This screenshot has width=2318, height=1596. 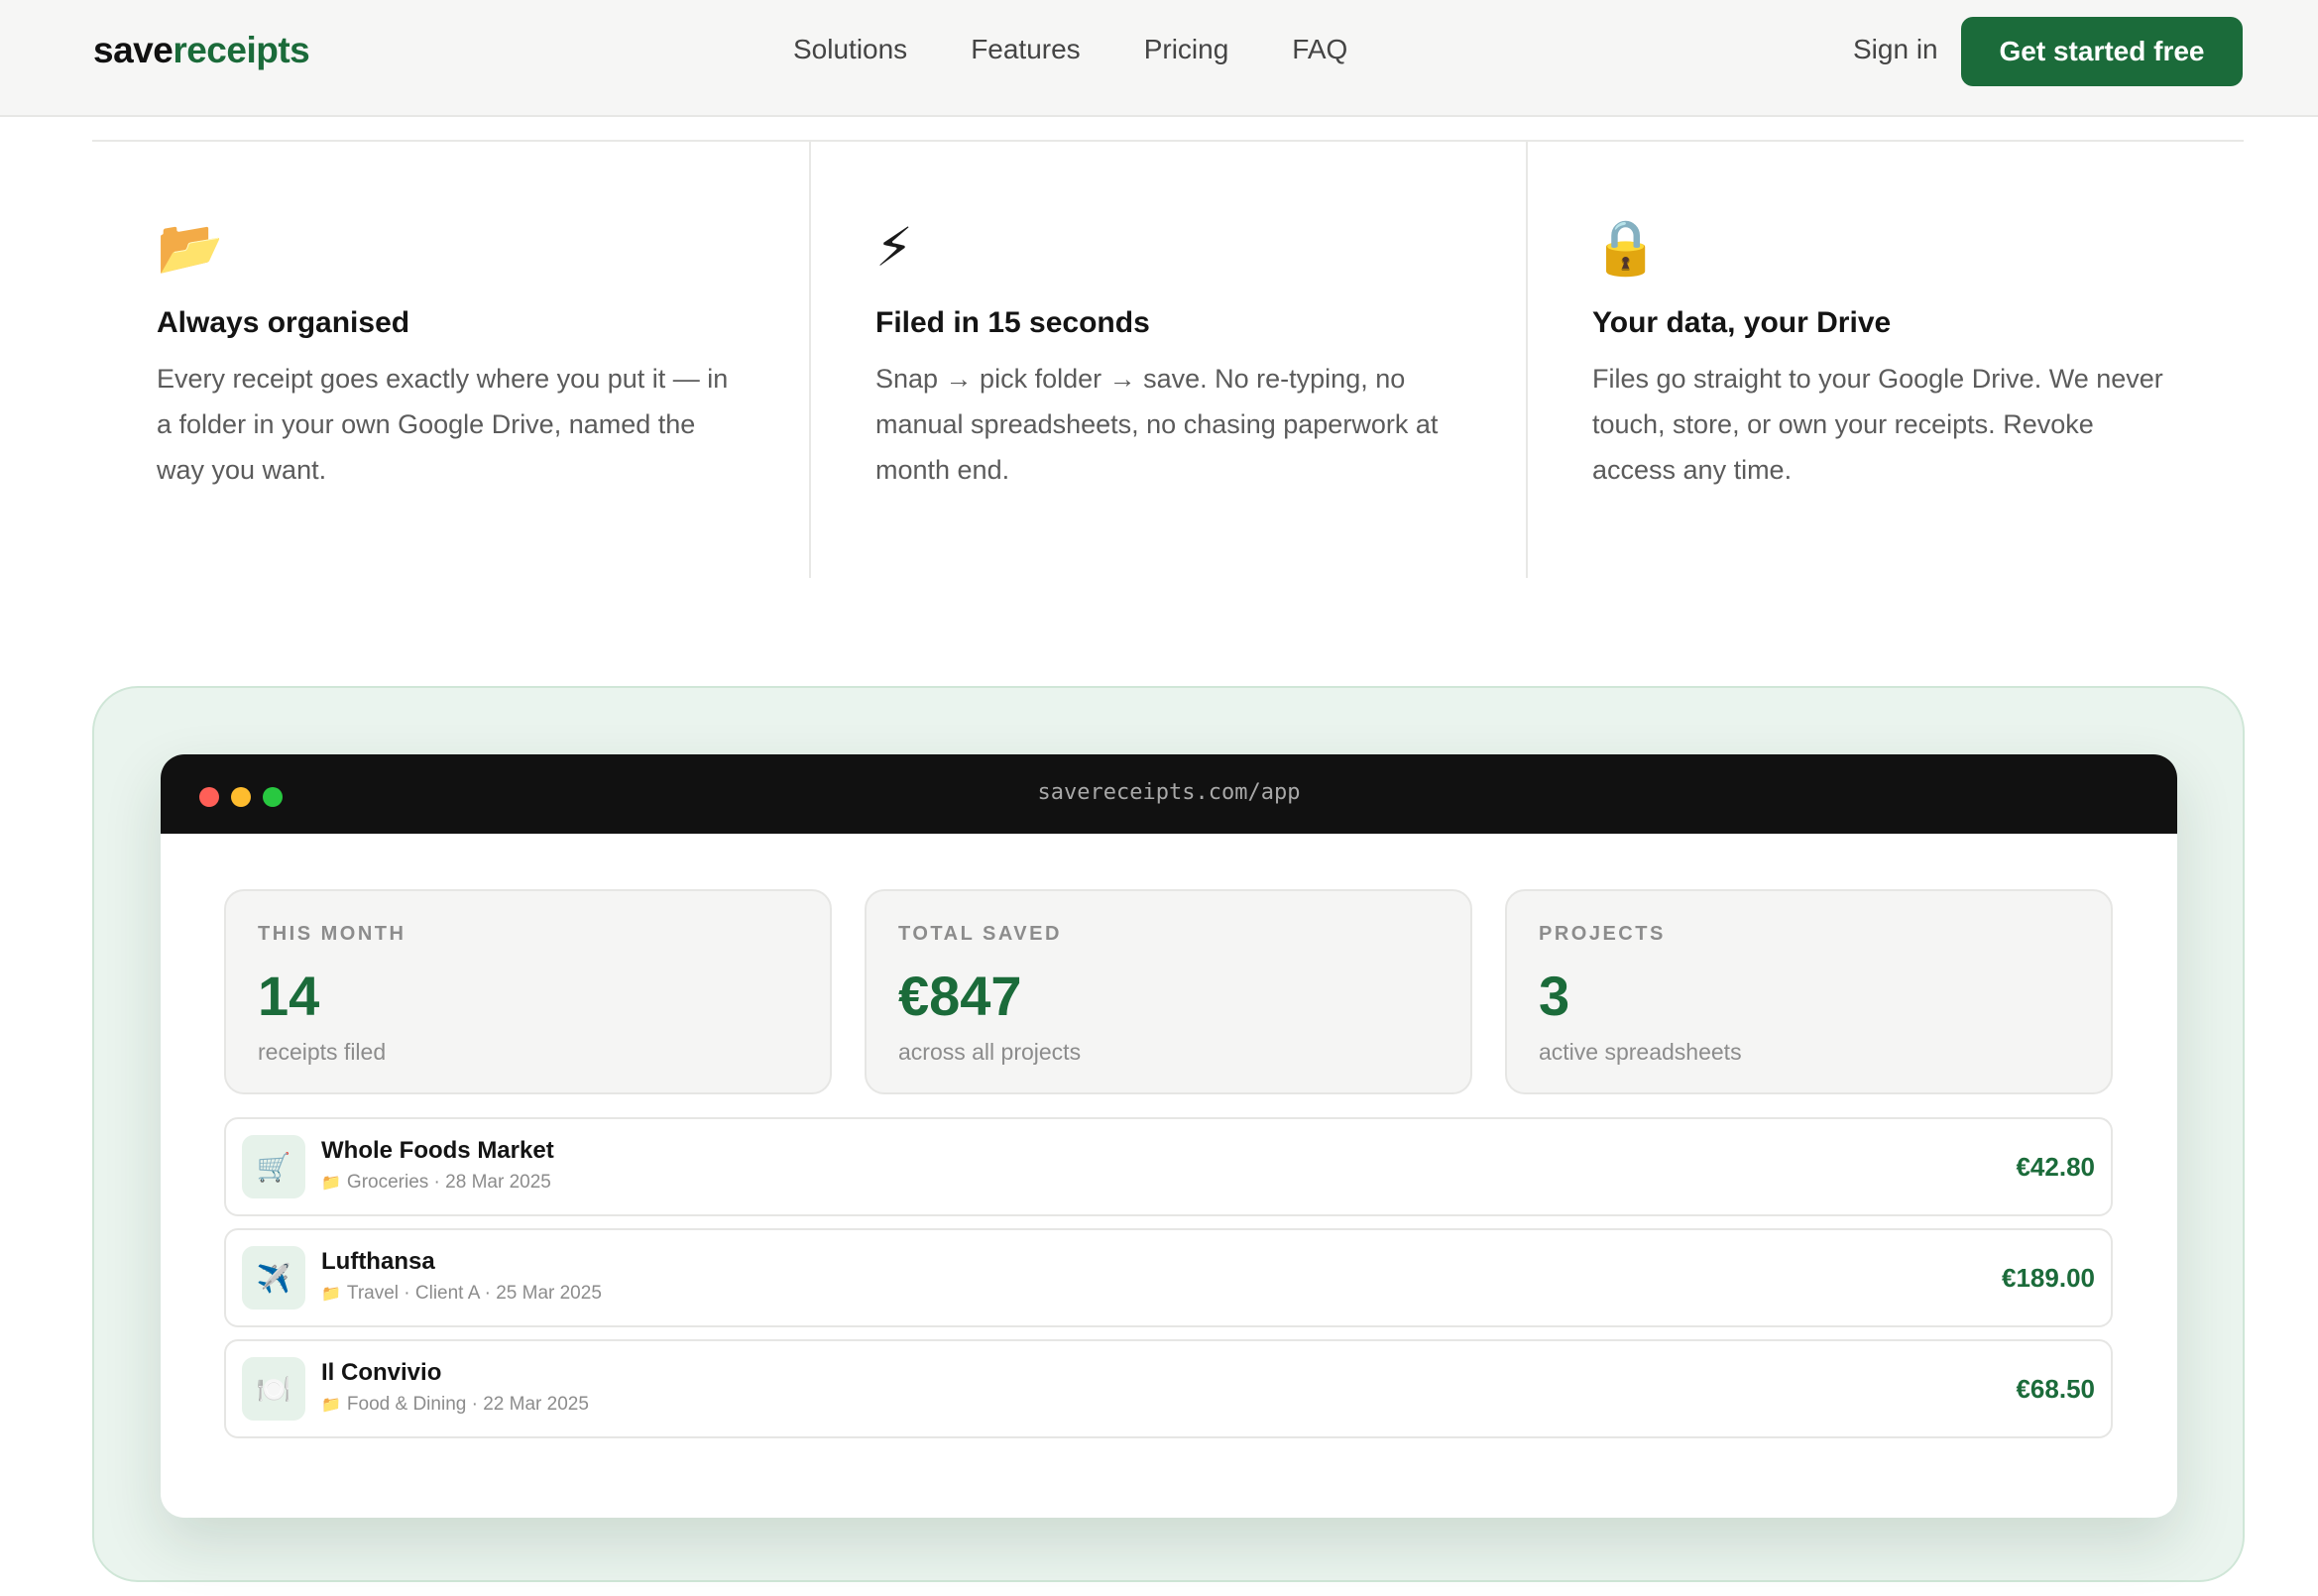 What do you see at coordinates (960, 996) in the screenshot?
I see `stat-value: €847` at bounding box center [960, 996].